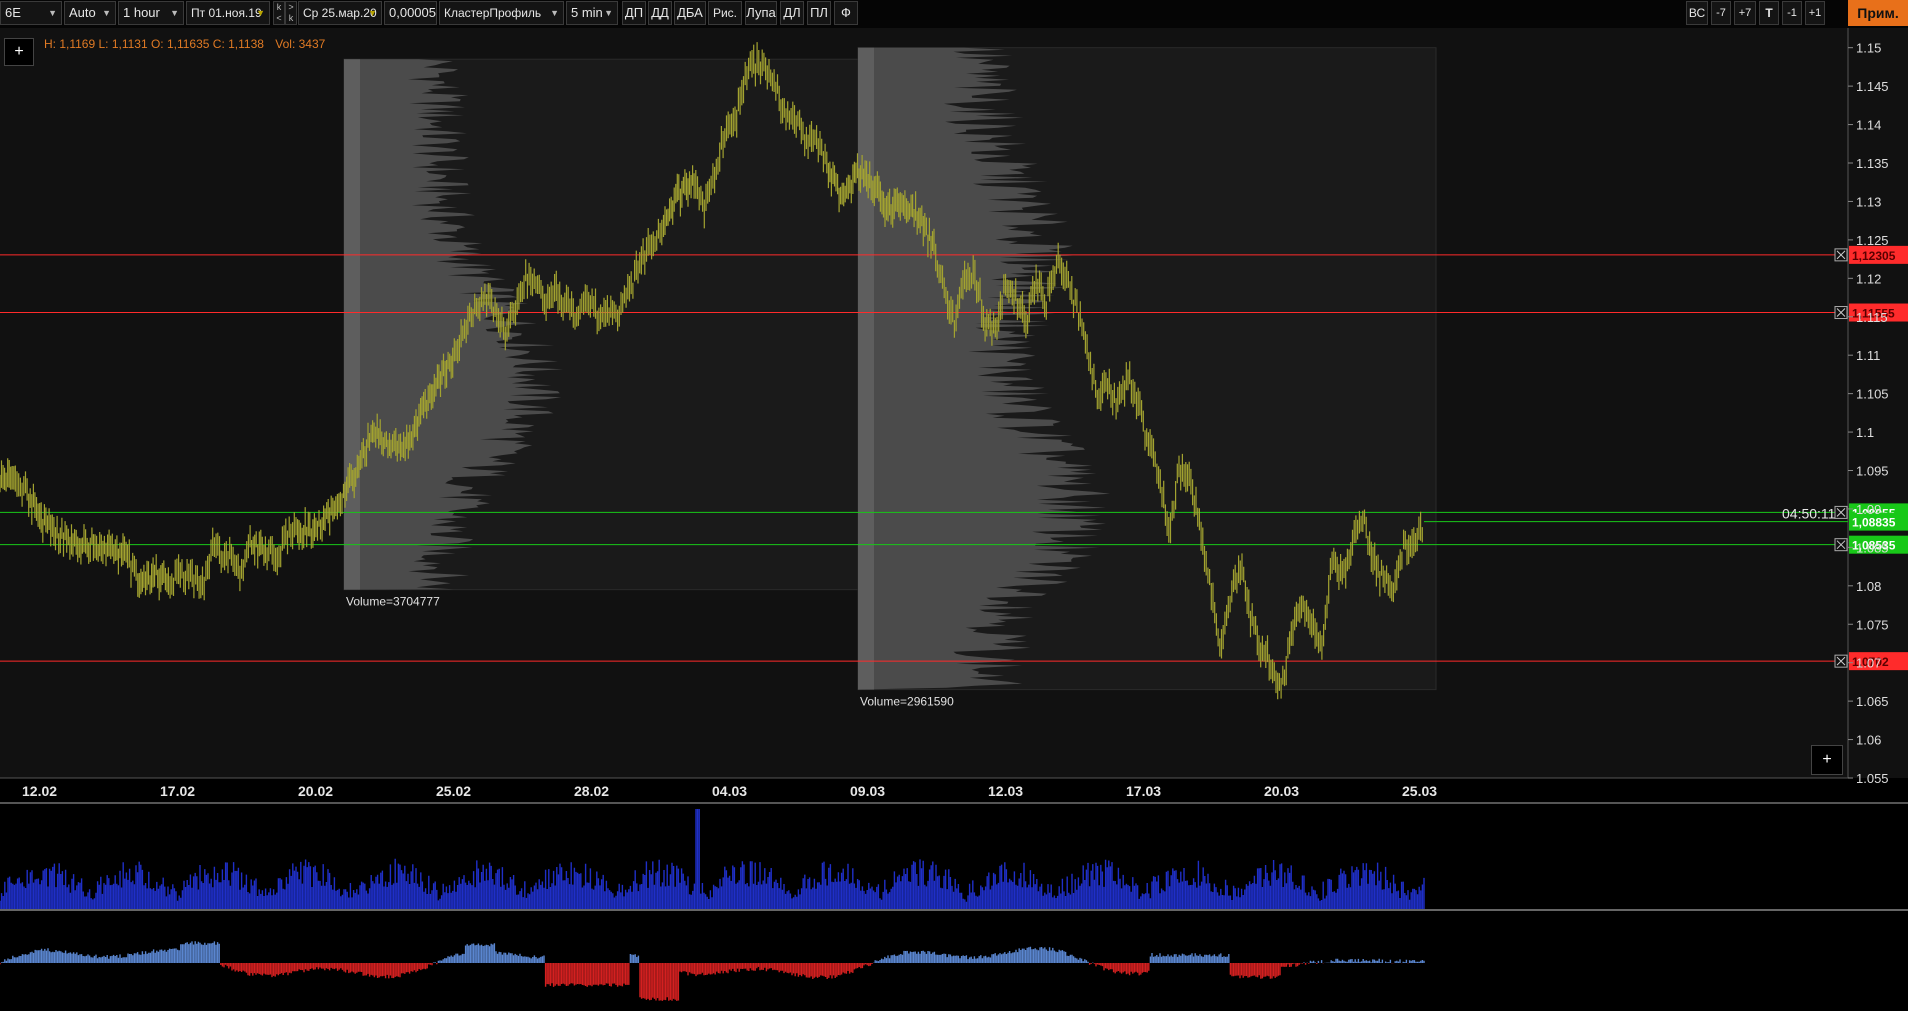 This screenshot has height=1011, width=1908. What do you see at coordinates (1721, 13) in the screenshot?
I see `minus7-button: -7` at bounding box center [1721, 13].